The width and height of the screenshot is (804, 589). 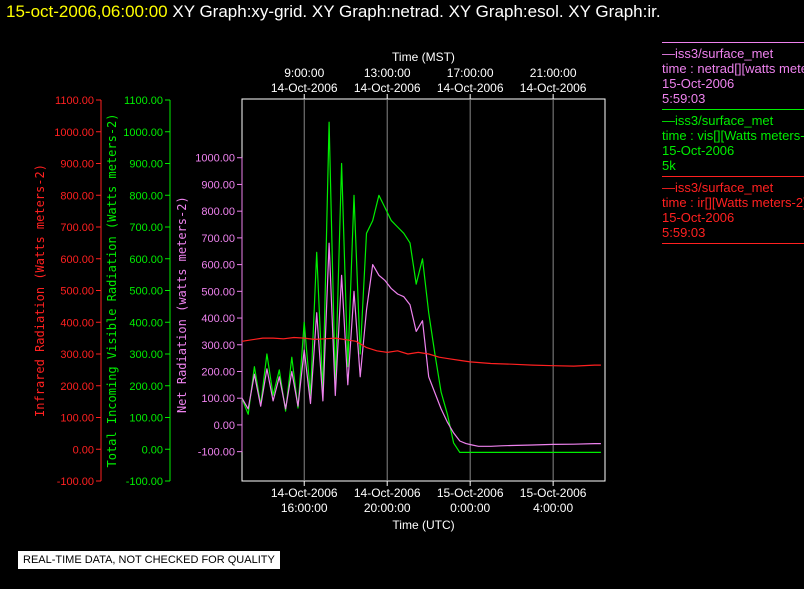 I want to click on legend-field: time : vis[][Watts meters-2], so click(x=733, y=135).